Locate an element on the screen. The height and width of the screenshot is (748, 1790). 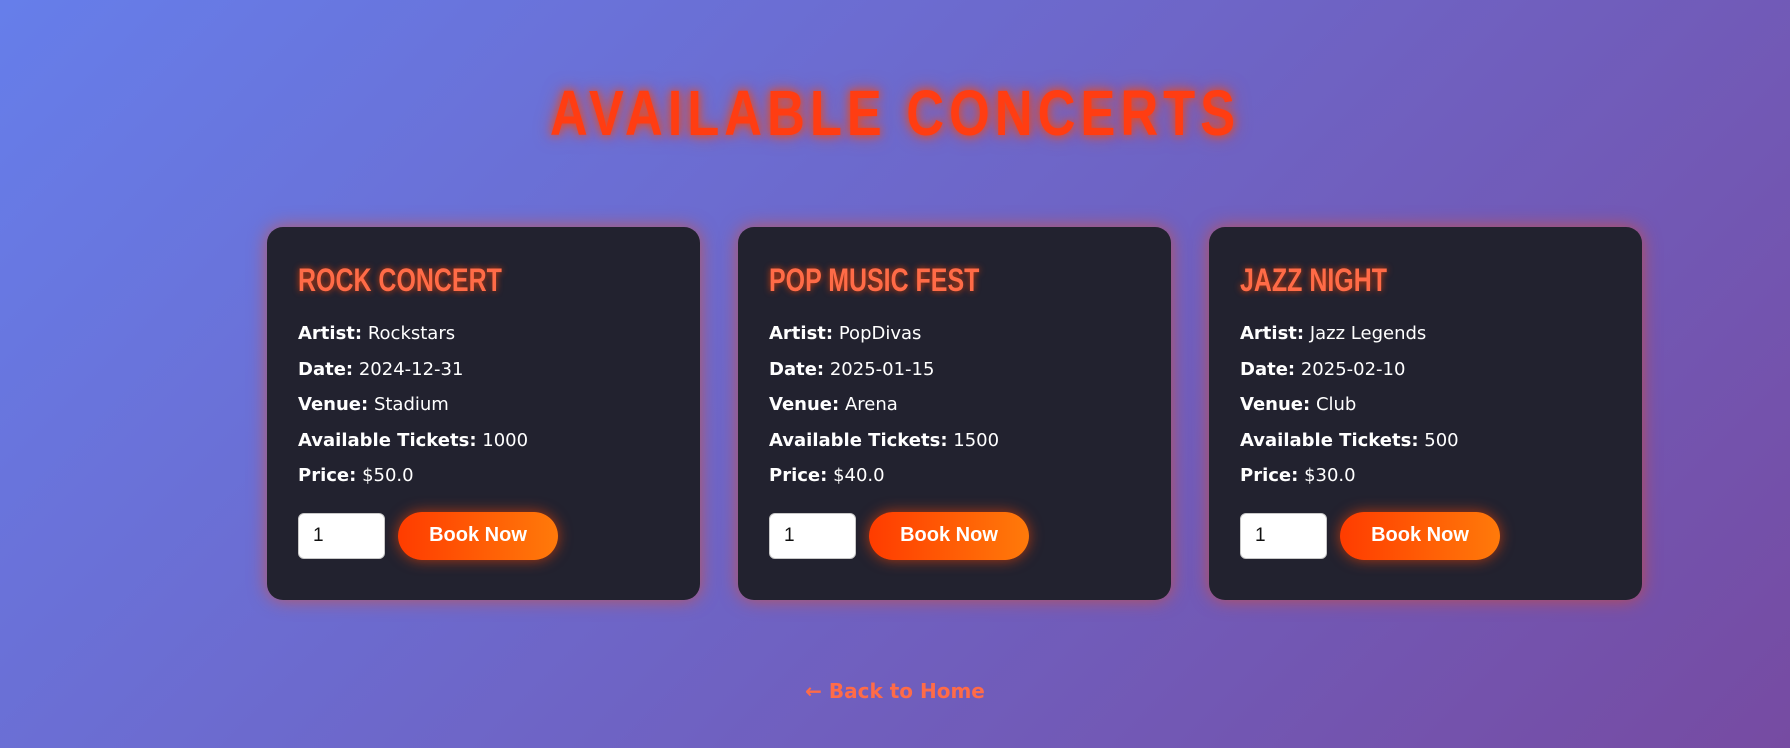
venue-value: Club is located at coordinates (1336, 404).